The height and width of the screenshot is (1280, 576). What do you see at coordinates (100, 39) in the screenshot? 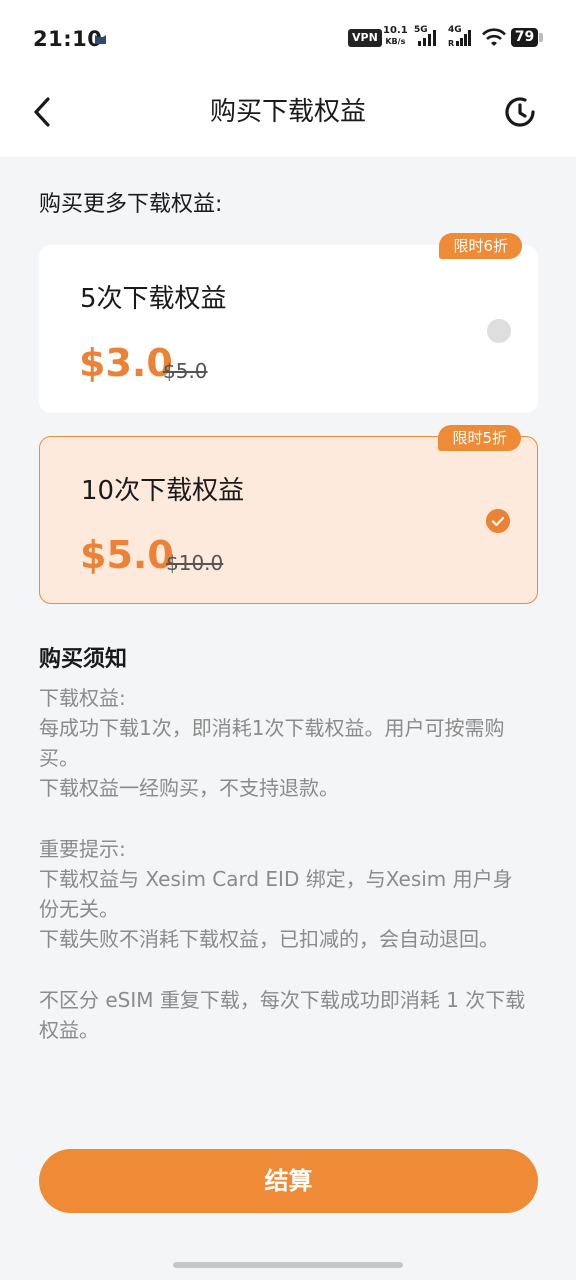
I see `cat-notification-icon` at bounding box center [100, 39].